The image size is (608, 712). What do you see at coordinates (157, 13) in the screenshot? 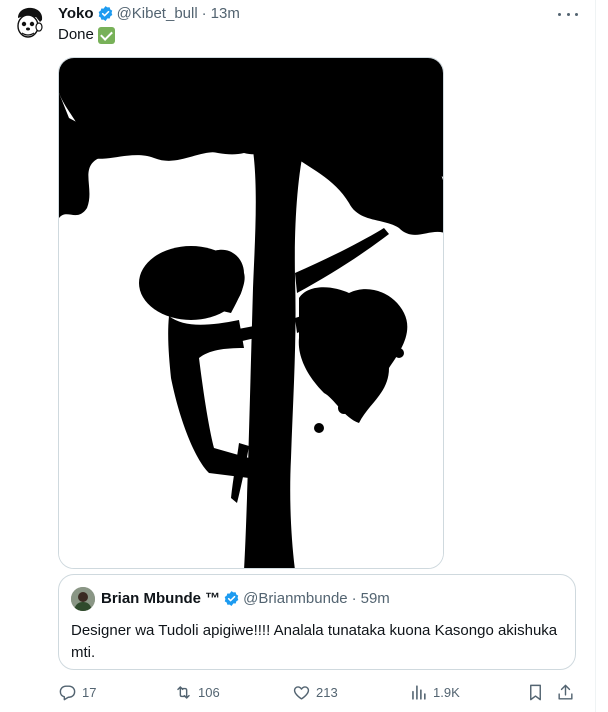
I see `user-handle: @Kibet_bull` at bounding box center [157, 13].